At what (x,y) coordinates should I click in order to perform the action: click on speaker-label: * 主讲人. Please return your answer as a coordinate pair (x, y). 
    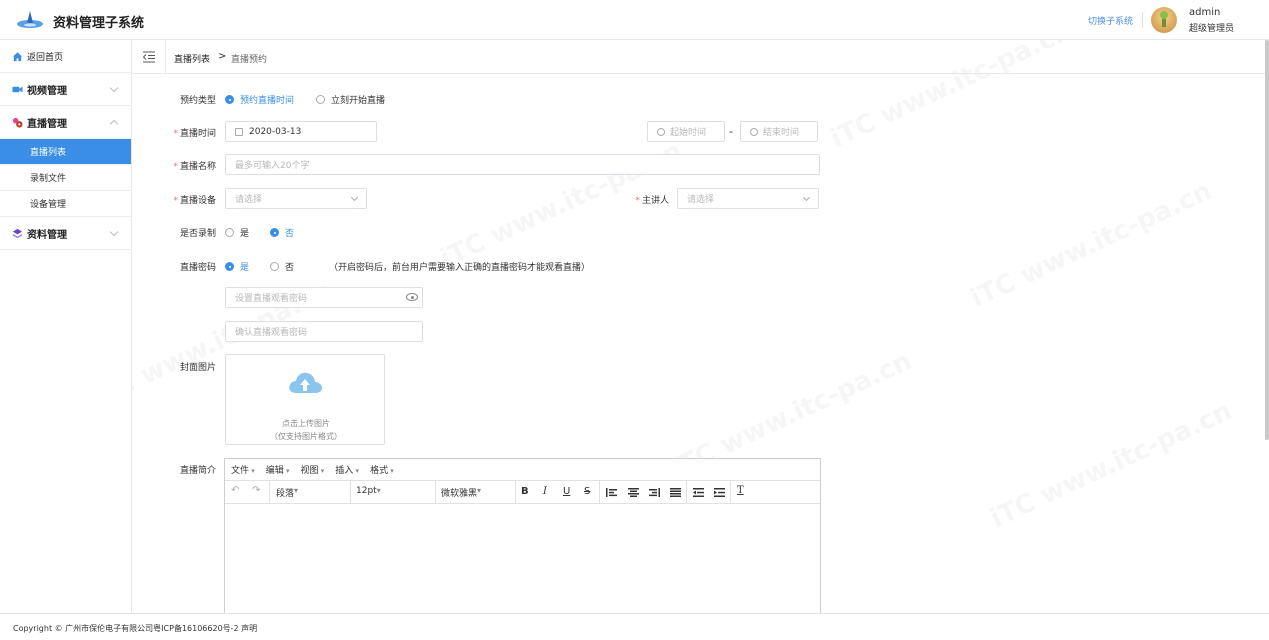
    Looking at the image, I should click on (639, 199).